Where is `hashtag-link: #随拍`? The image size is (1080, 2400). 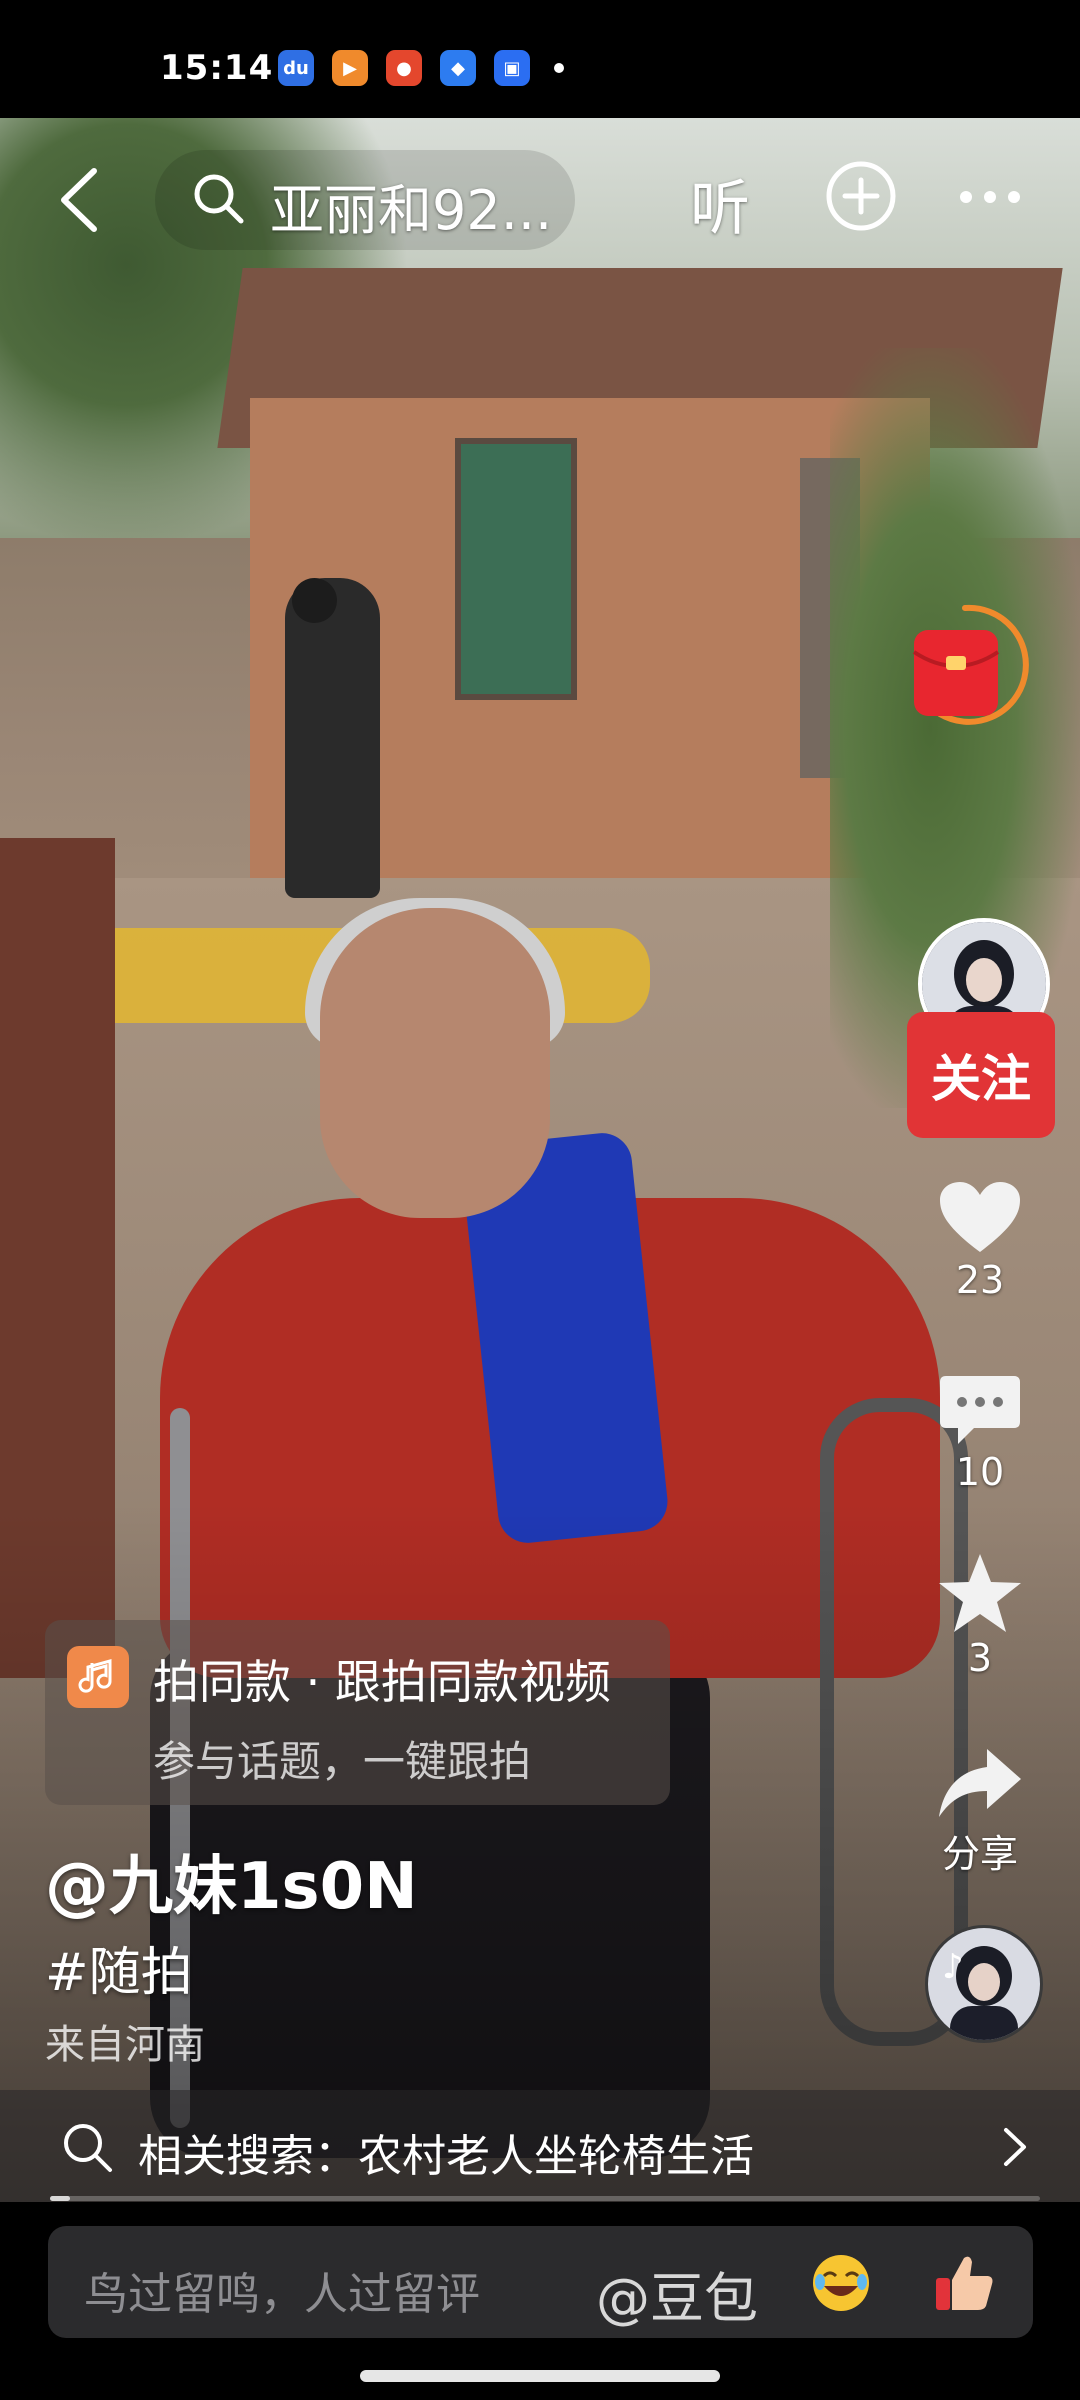 hashtag-link: #随拍 is located at coordinates (119, 1967).